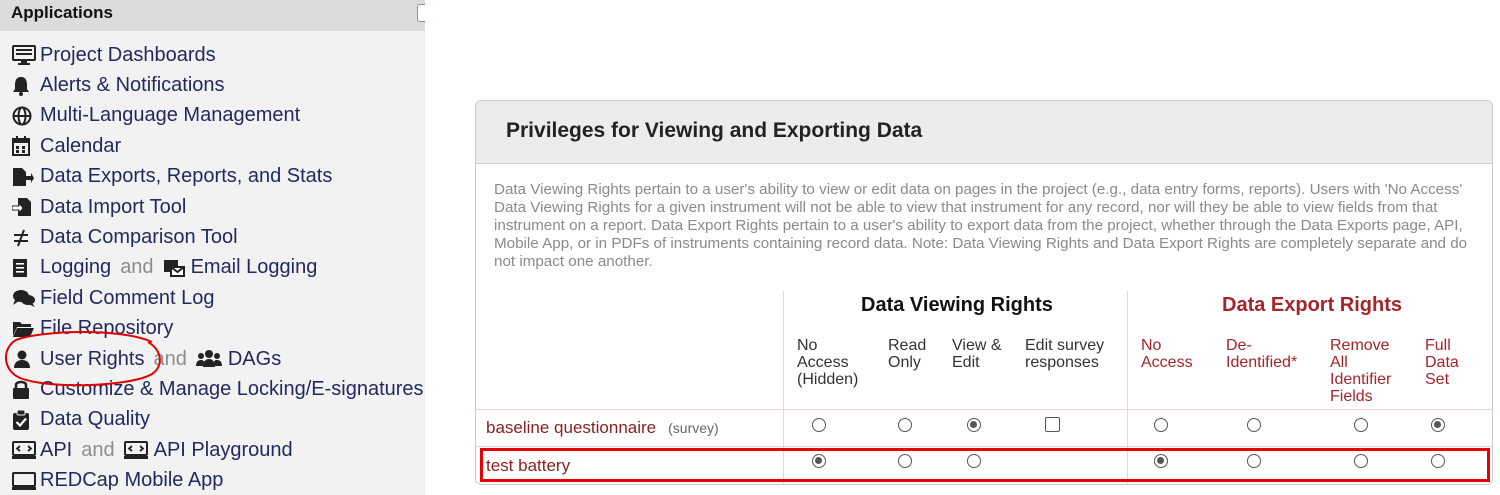 Image resolution: width=1500 pixels, height=495 pixels. Describe the element at coordinates (170, 115) in the screenshot. I see `menu-item-label: Multi-Language Management` at that location.